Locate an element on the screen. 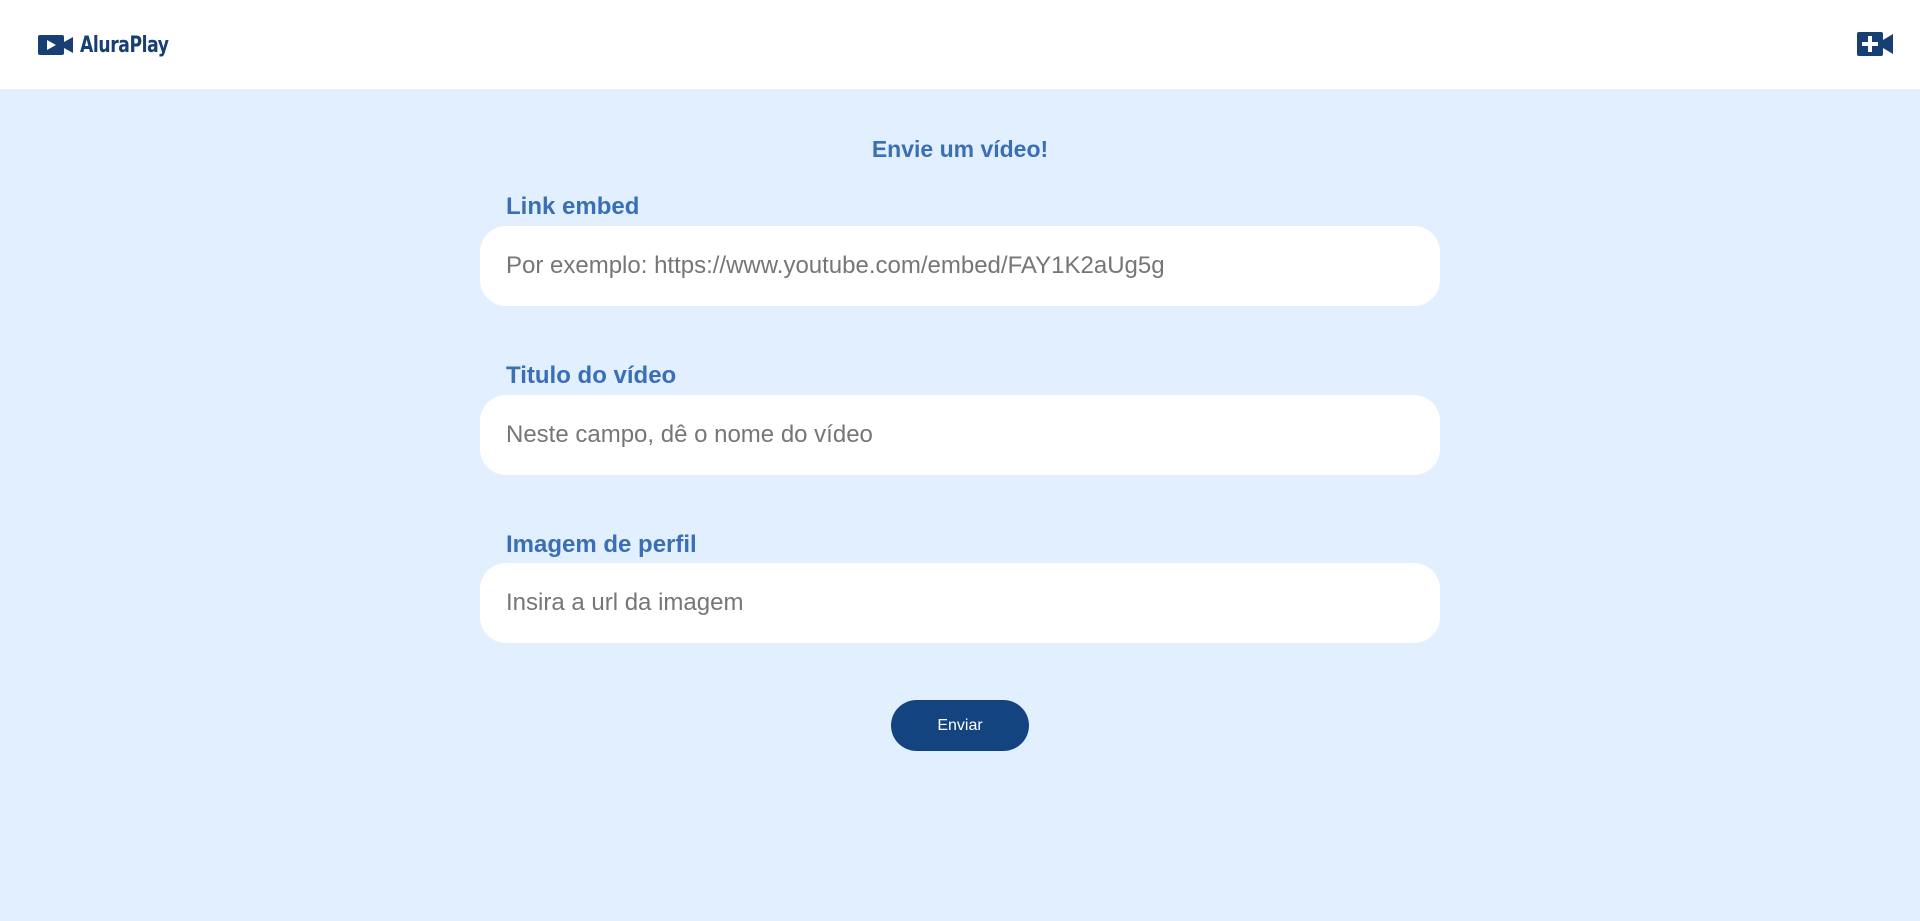 This screenshot has width=1920, height=921. link-embed-label: Link embed is located at coordinates (573, 206).